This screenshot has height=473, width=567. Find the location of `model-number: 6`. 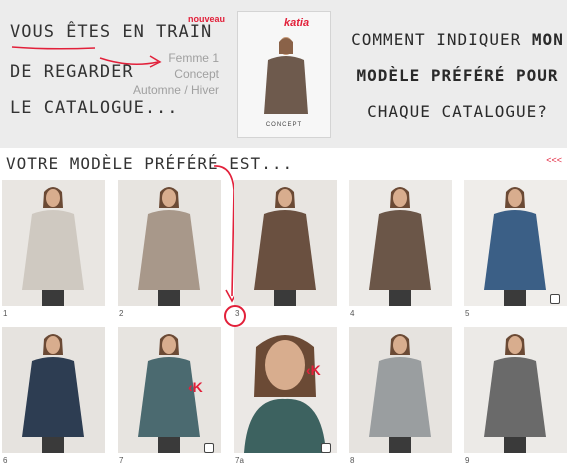

model-number: 6 is located at coordinates (5, 460).